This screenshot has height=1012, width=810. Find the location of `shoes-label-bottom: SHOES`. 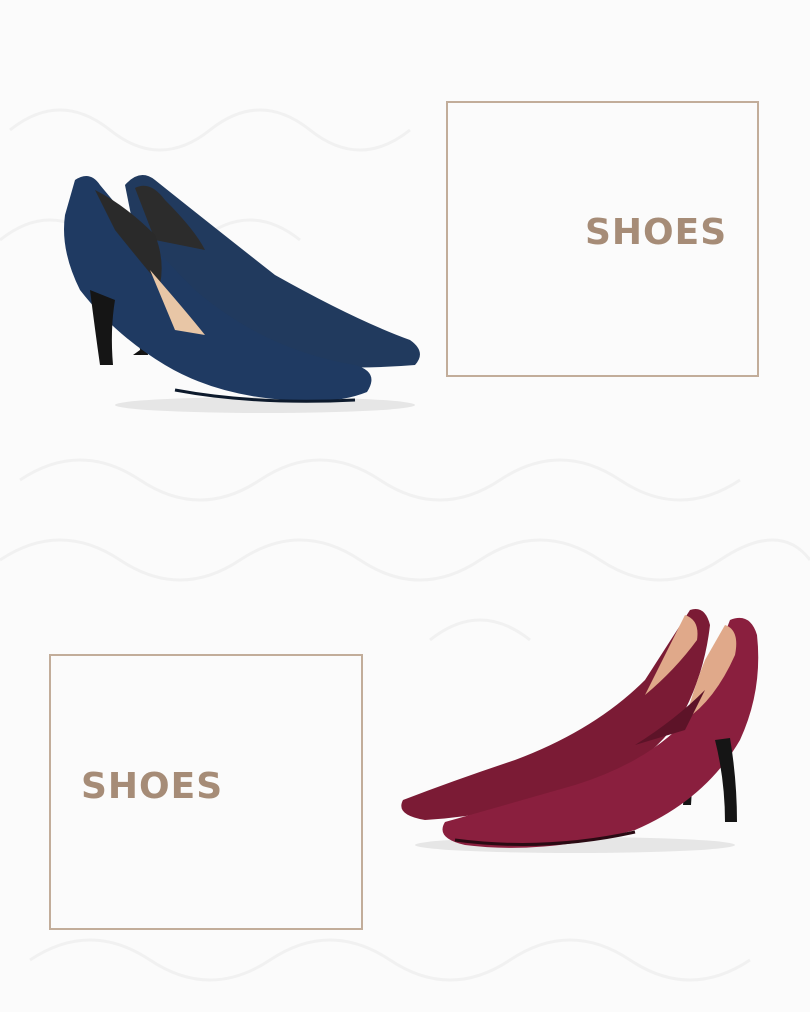

shoes-label-bottom: SHOES is located at coordinates (152, 786).